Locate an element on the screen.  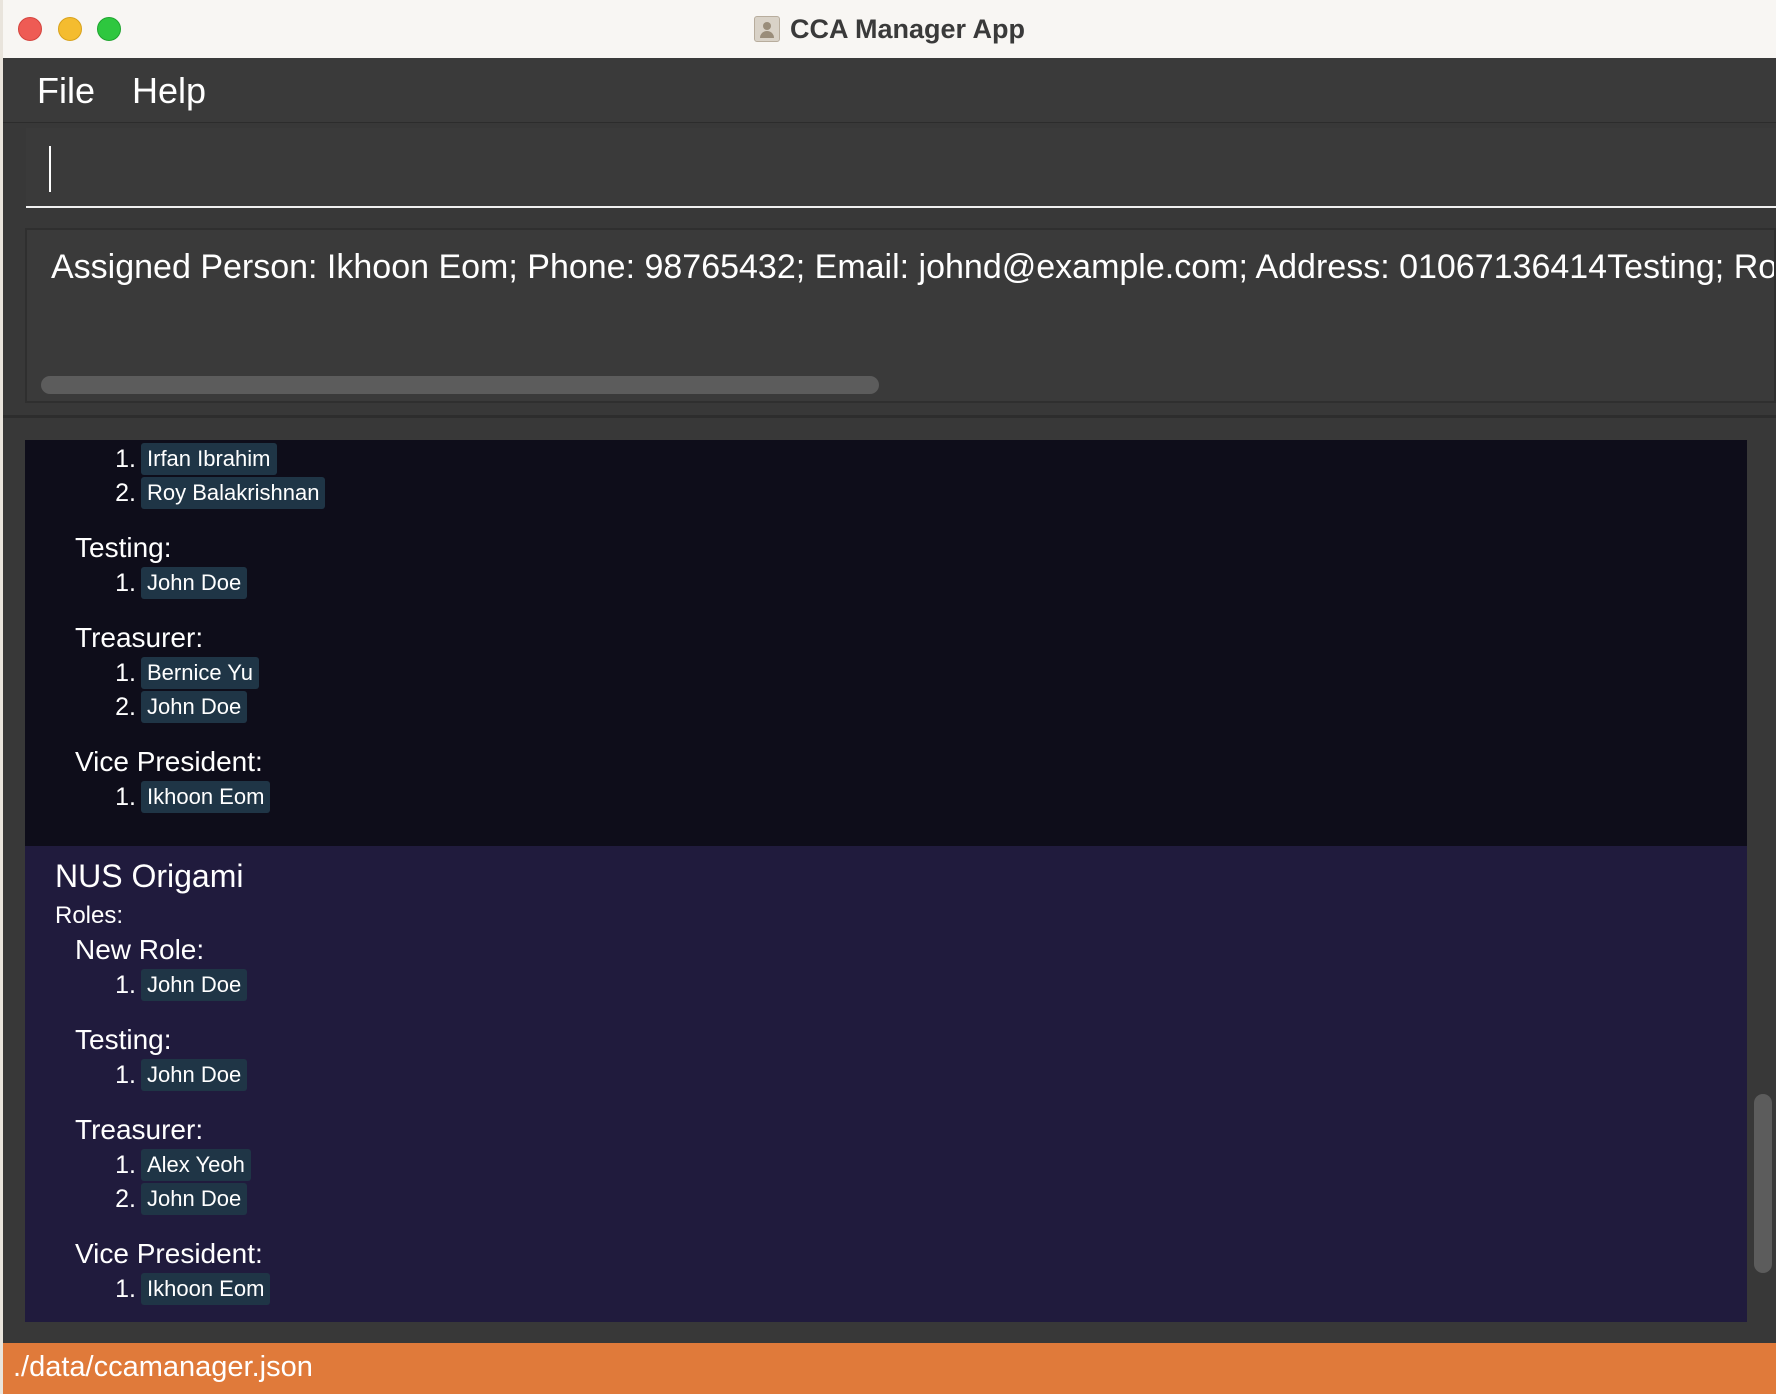
vertical-scrollbar-thumb is located at coordinates (1763, 1183).